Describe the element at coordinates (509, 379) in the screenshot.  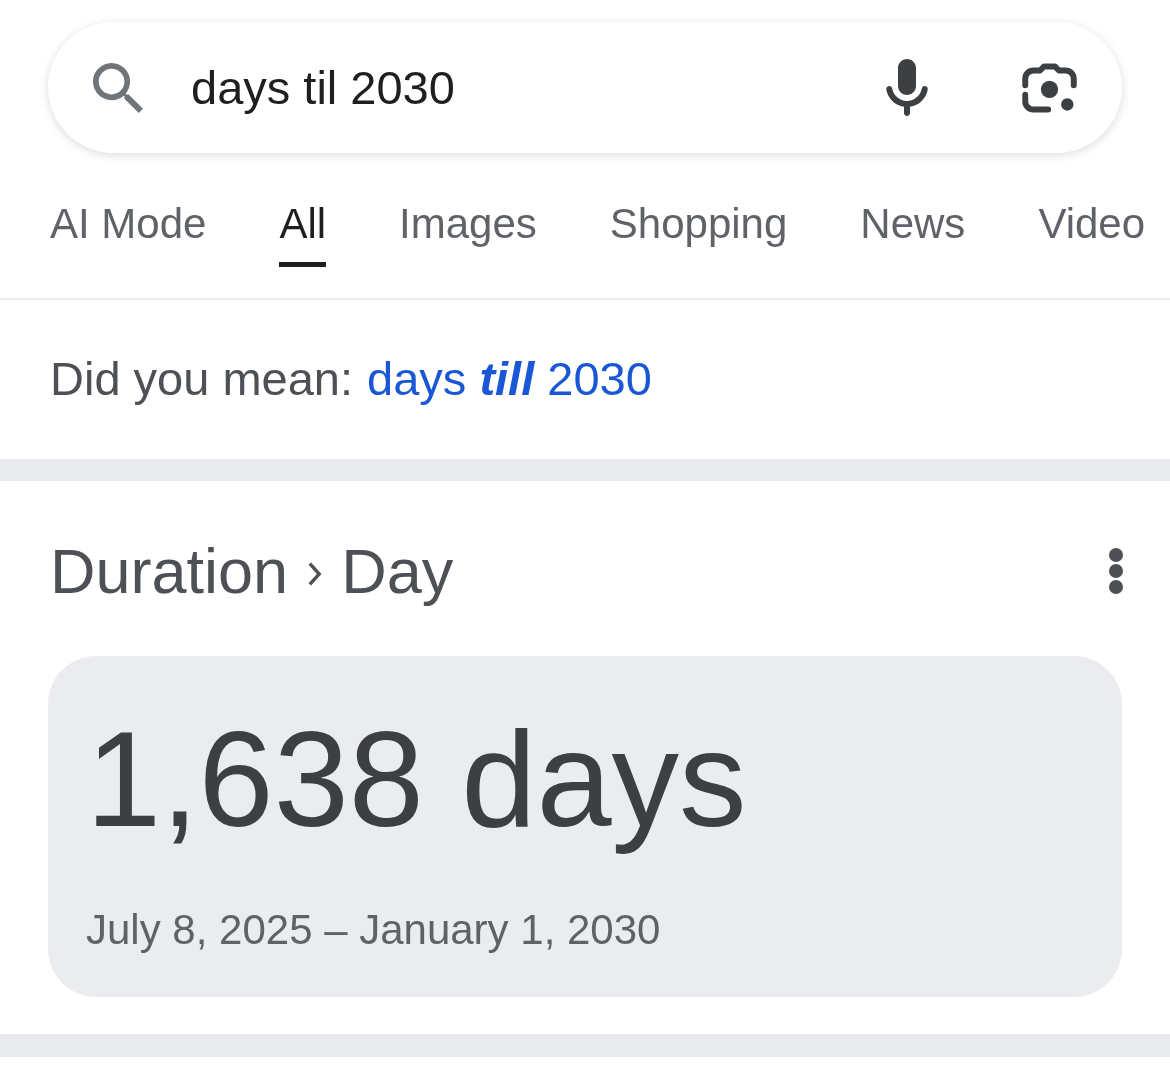
I see `suggestion-link: days till 2030` at that location.